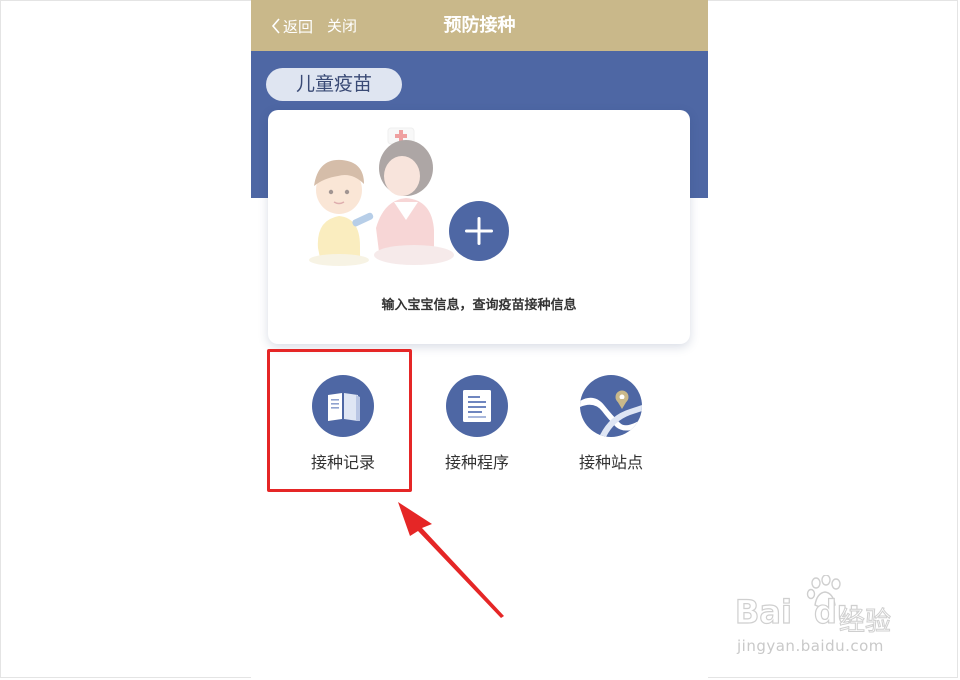 Image resolution: width=960 pixels, height=680 pixels. I want to click on paw-icon, so click(823, 592).